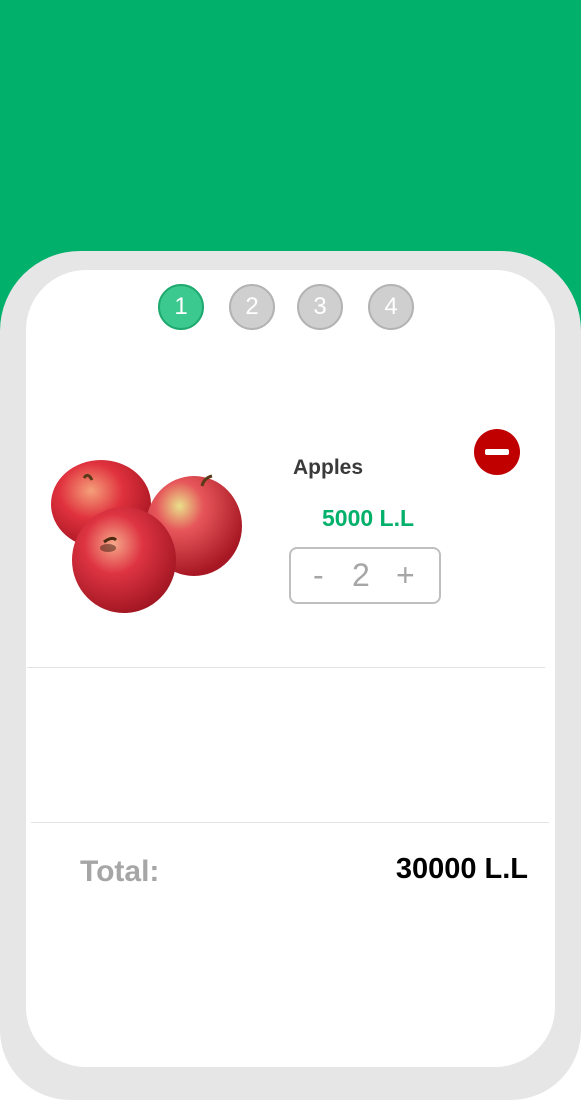 The height and width of the screenshot is (1100, 581). What do you see at coordinates (120, 871) in the screenshot?
I see `total-label: Total:` at bounding box center [120, 871].